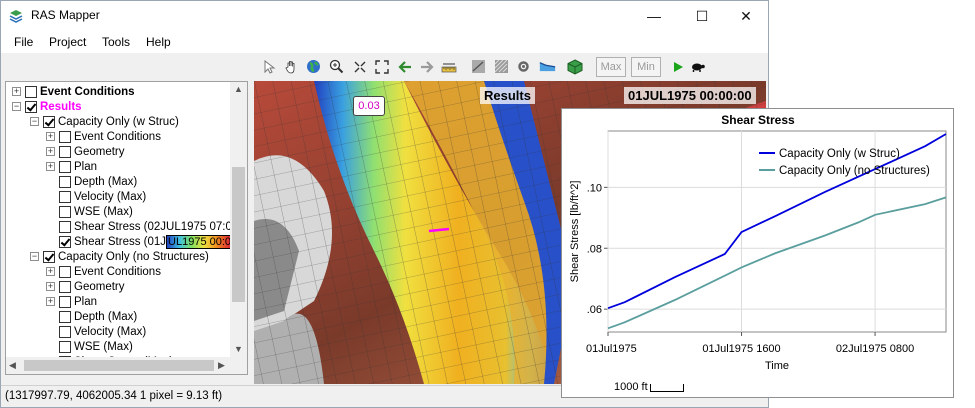  I want to click on probe-value-label: 0.03, so click(369, 106).